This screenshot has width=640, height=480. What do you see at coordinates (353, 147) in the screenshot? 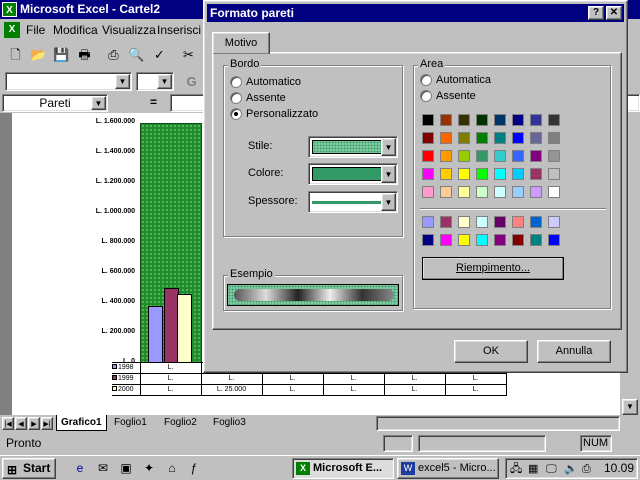
I see `stile-dropdown: ▼` at bounding box center [353, 147].